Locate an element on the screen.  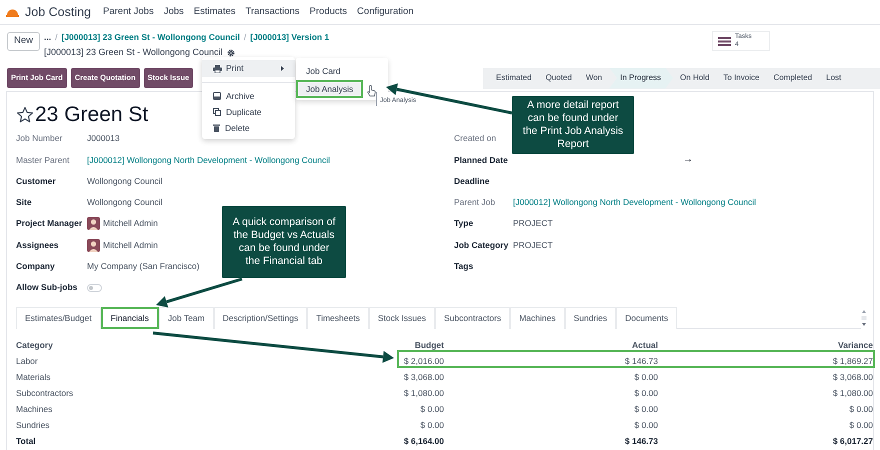
tab: Subcontractors is located at coordinates (472, 318).